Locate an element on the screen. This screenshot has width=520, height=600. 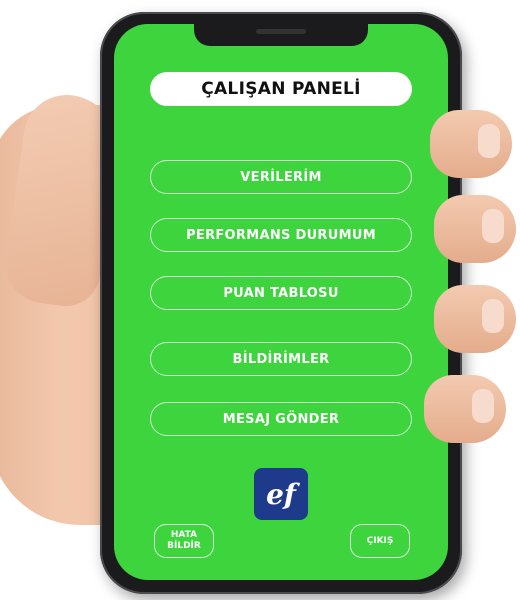
menu-item-verilerim: VERİLERİM is located at coordinates (281, 177).